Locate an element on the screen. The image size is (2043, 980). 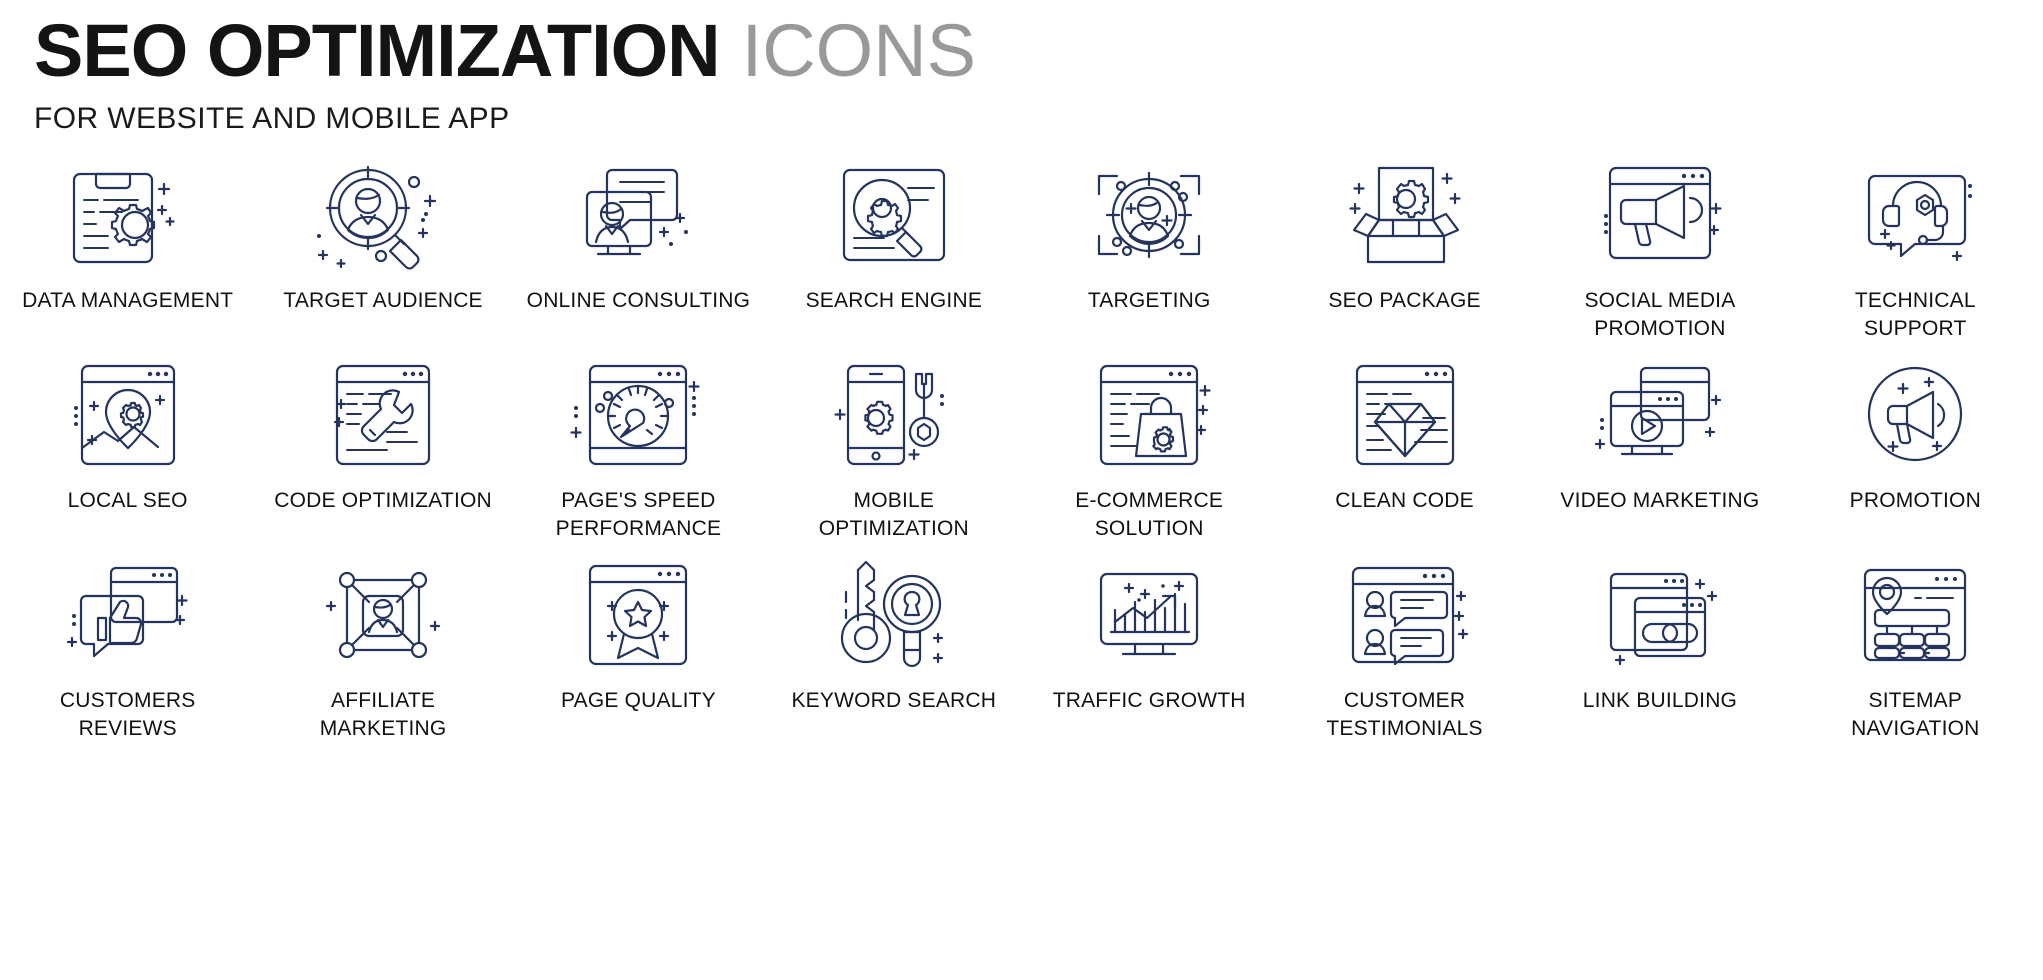
icon-cell: AFFILIATE MARKETING is located at coordinates (382, 652).